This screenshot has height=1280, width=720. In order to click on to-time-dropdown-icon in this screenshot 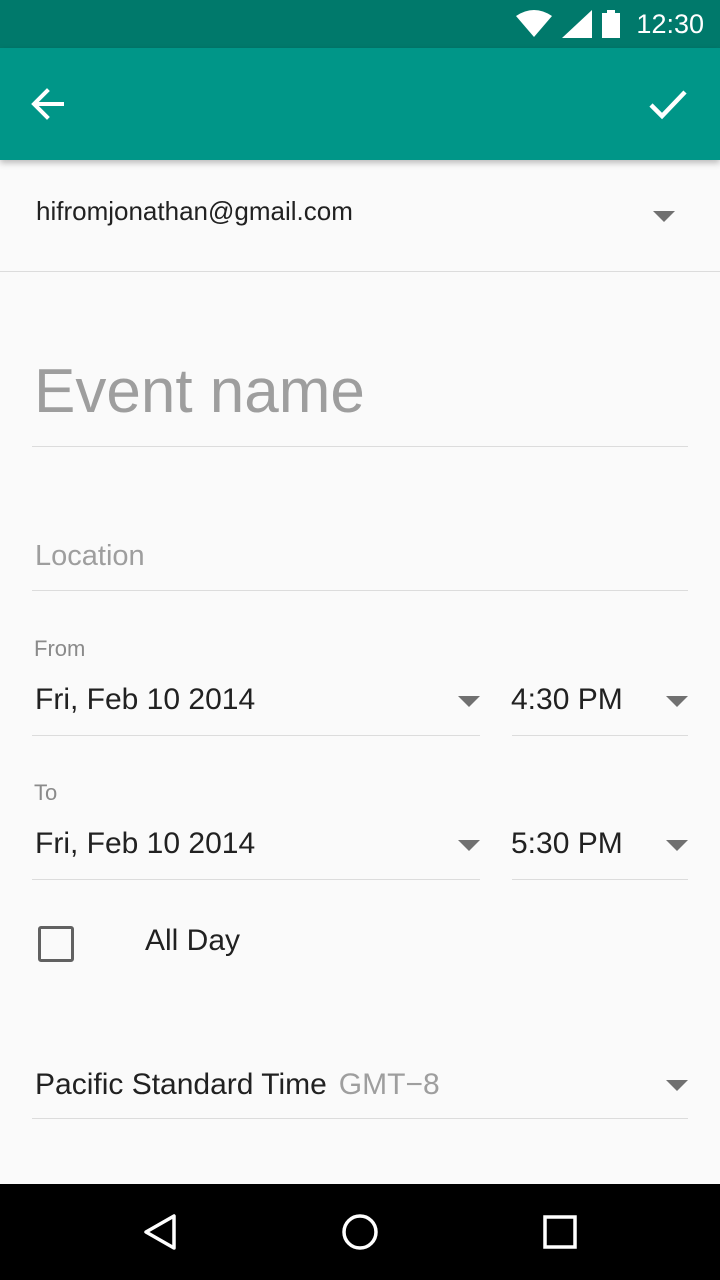, I will do `click(677, 845)`.